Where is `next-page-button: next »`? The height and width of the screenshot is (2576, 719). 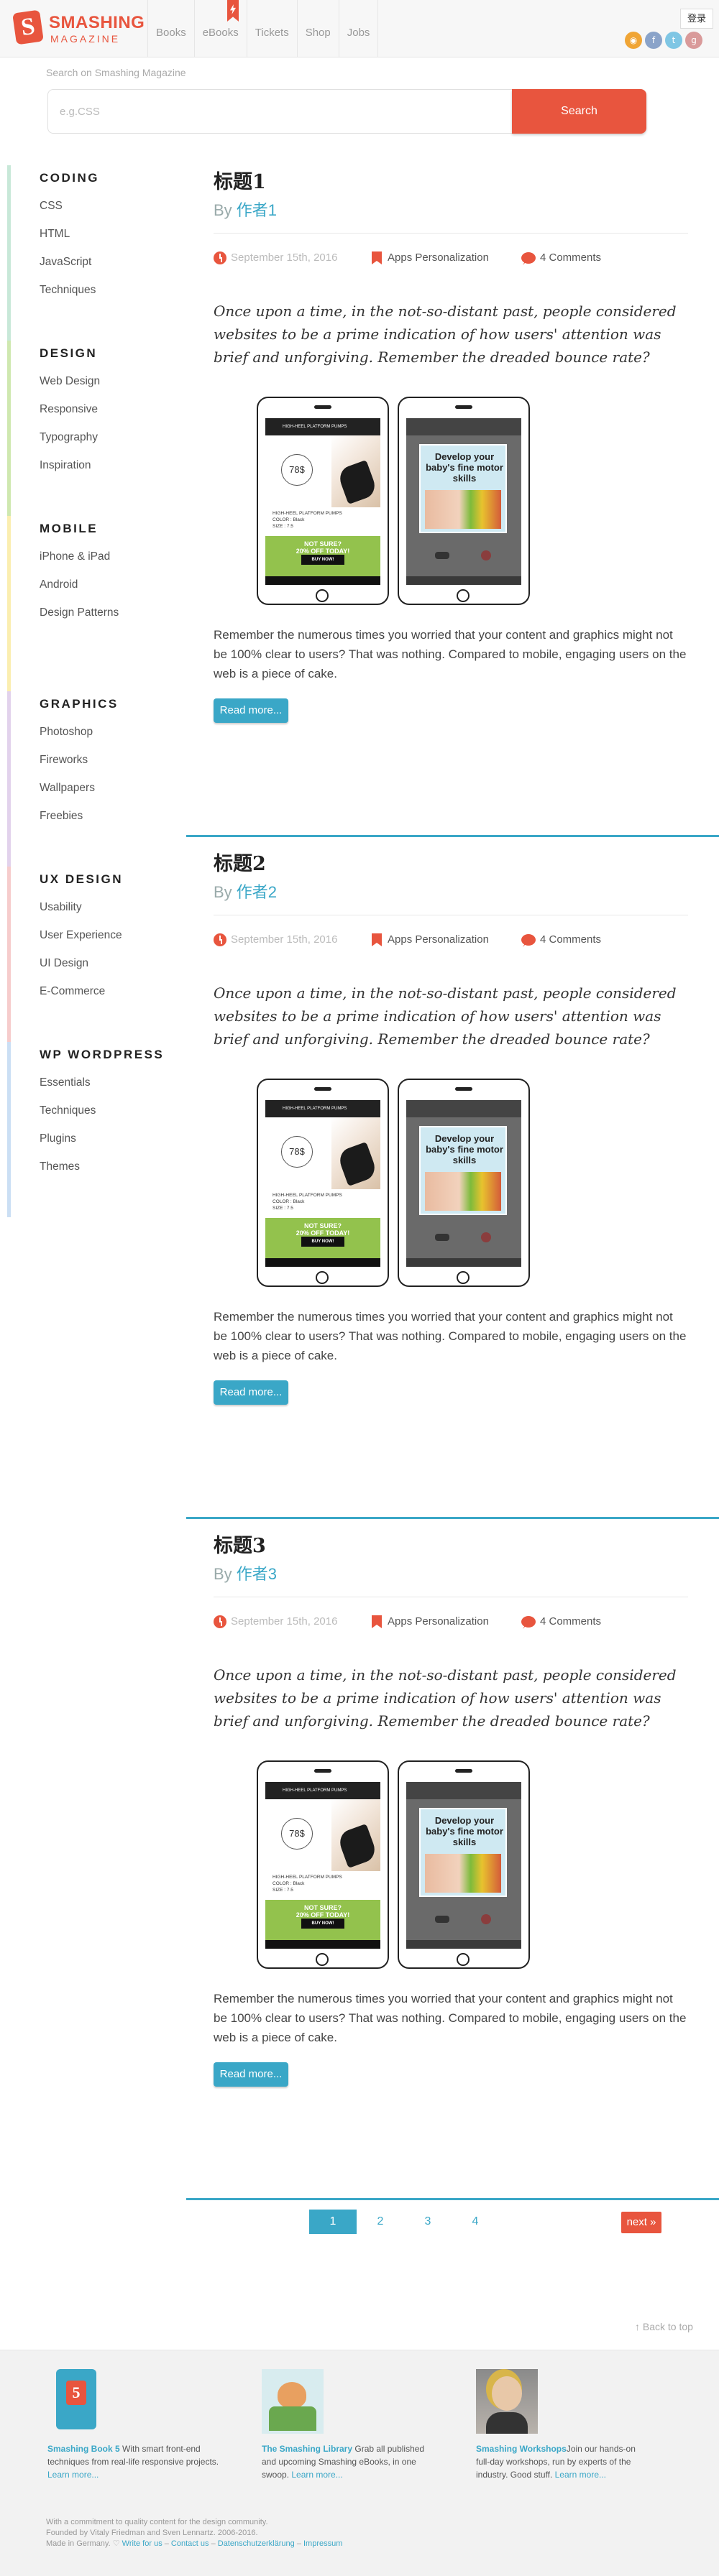
next-page-button: next » is located at coordinates (641, 2223).